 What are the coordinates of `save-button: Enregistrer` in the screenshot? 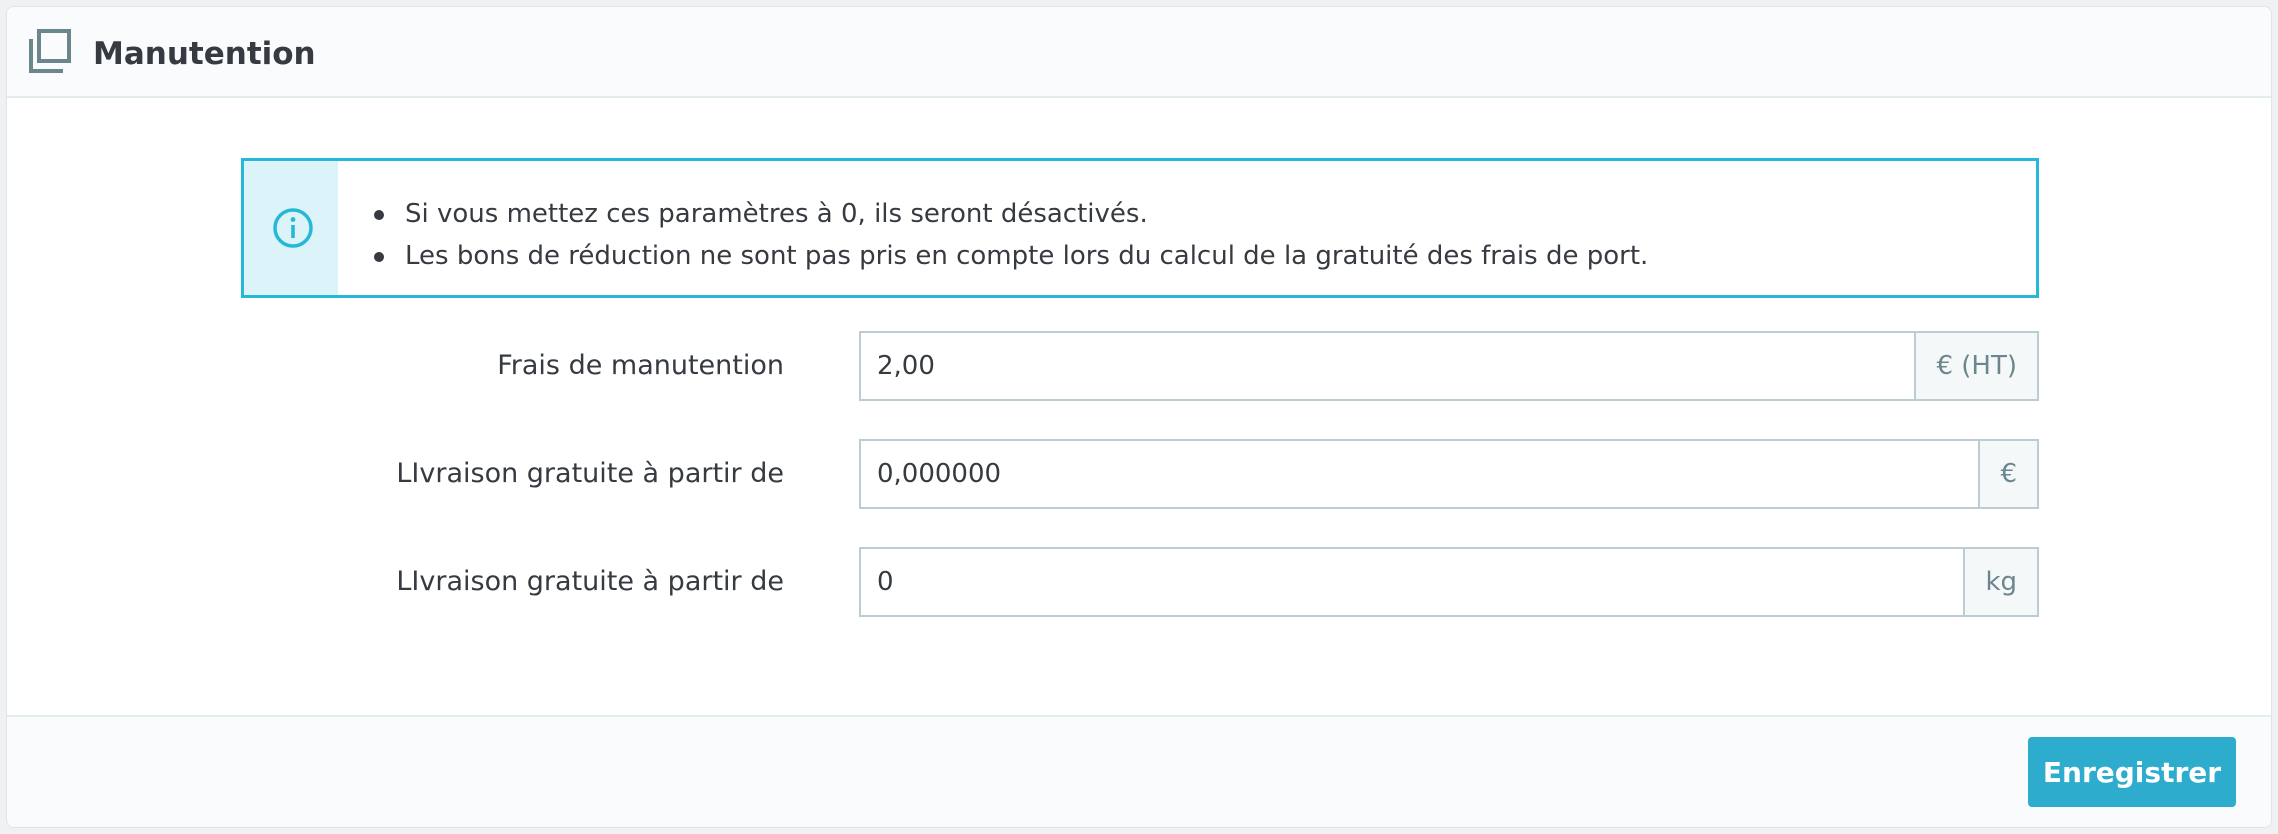 It's located at (2132, 772).